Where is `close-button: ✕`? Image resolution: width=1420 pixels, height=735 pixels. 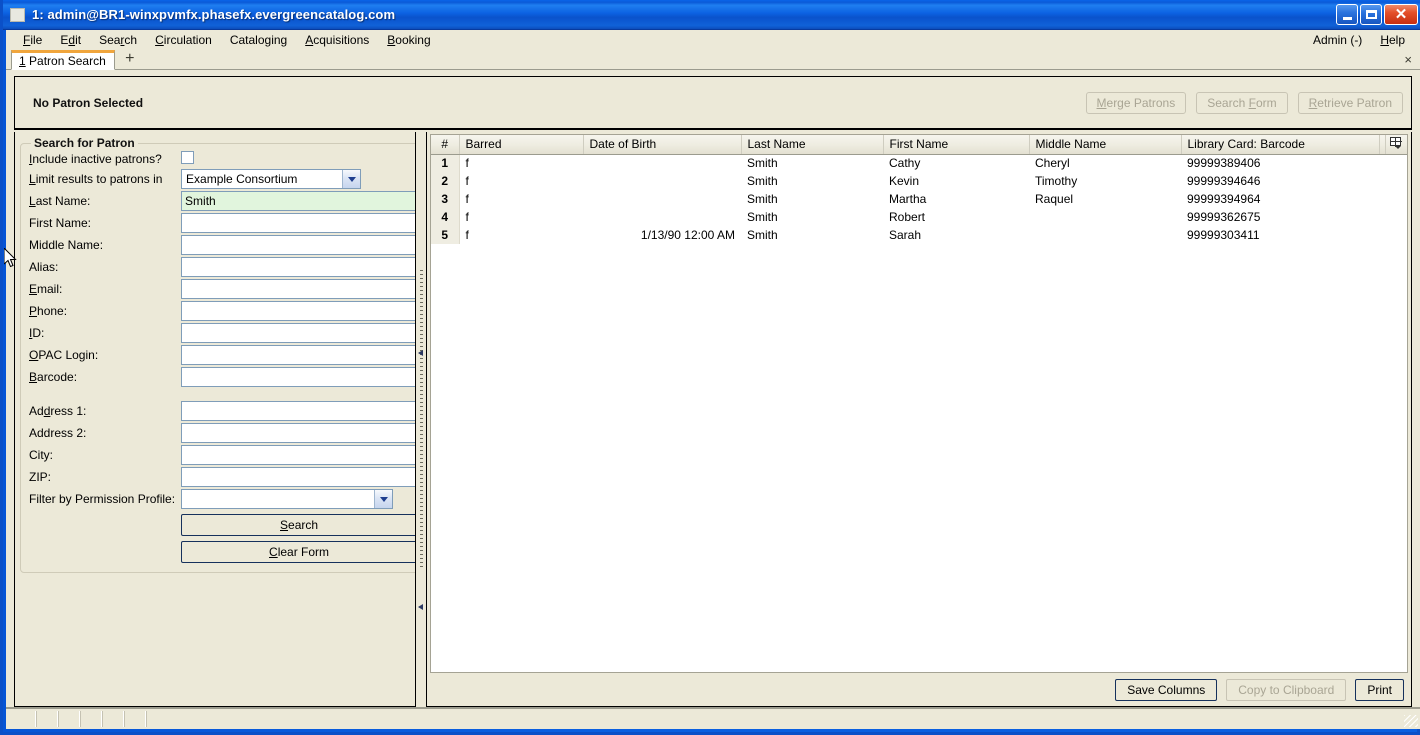 close-button: ✕ is located at coordinates (1401, 14).